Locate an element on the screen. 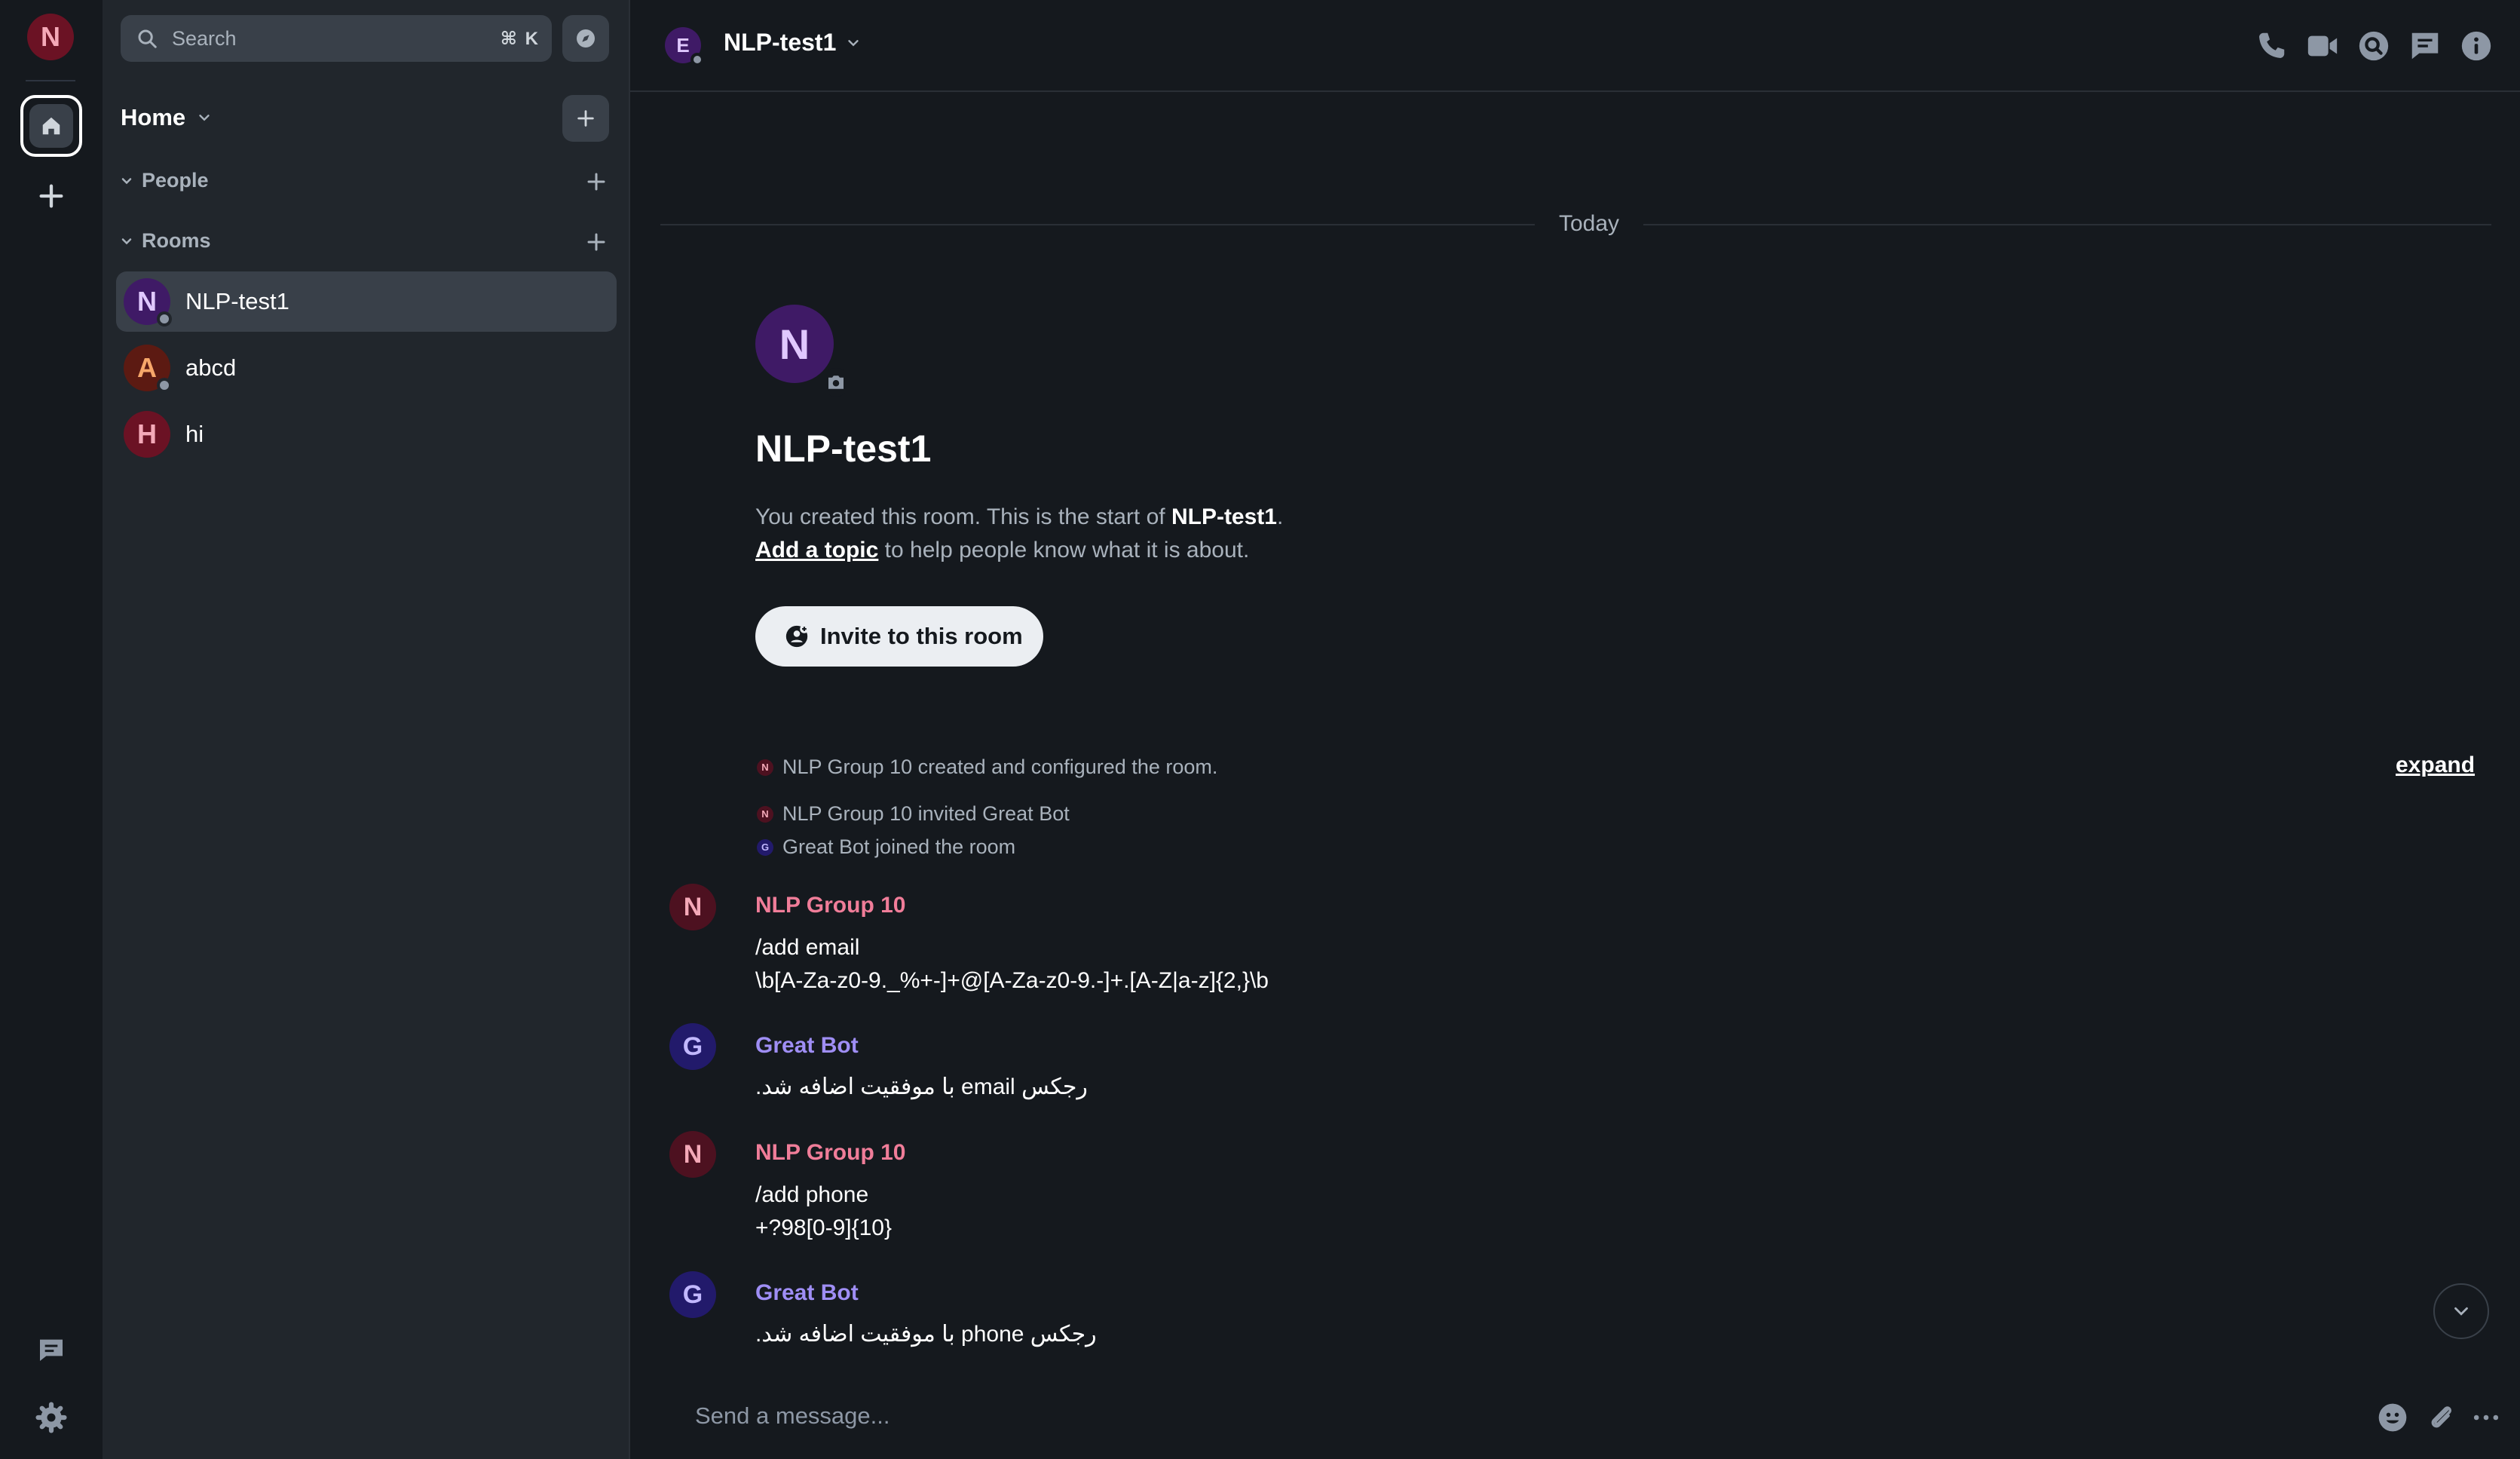 Image resolution: width=2520 pixels, height=1459 pixels. room-avatar: N is located at coordinates (148, 302).